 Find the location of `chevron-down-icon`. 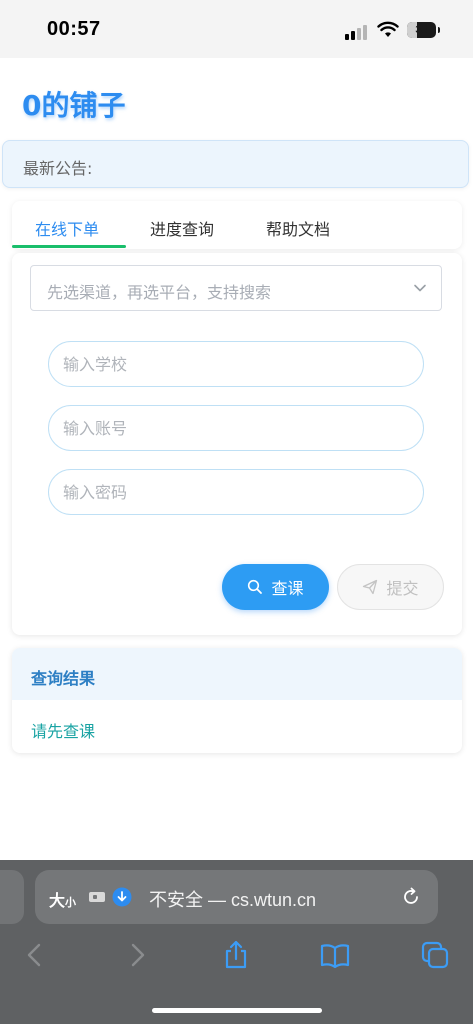

chevron-down-icon is located at coordinates (420, 288).